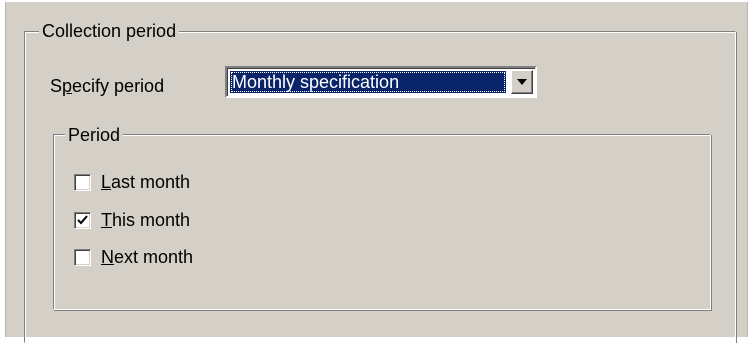  Describe the element at coordinates (147, 257) in the screenshot. I see `next-month-label: Next month` at that location.